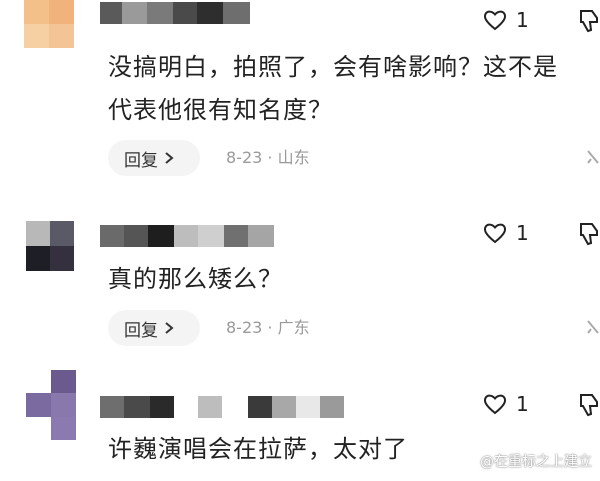 Image resolution: width=600 pixels, height=481 pixels. What do you see at coordinates (195, 279) in the screenshot?
I see `comment-text: 真的那么矮么？` at bounding box center [195, 279].